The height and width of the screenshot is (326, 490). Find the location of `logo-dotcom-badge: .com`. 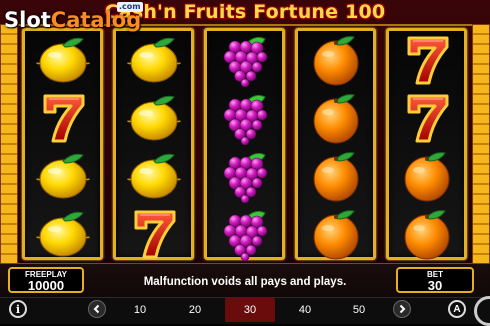

logo-dotcom-badge: .com is located at coordinates (130, 7).